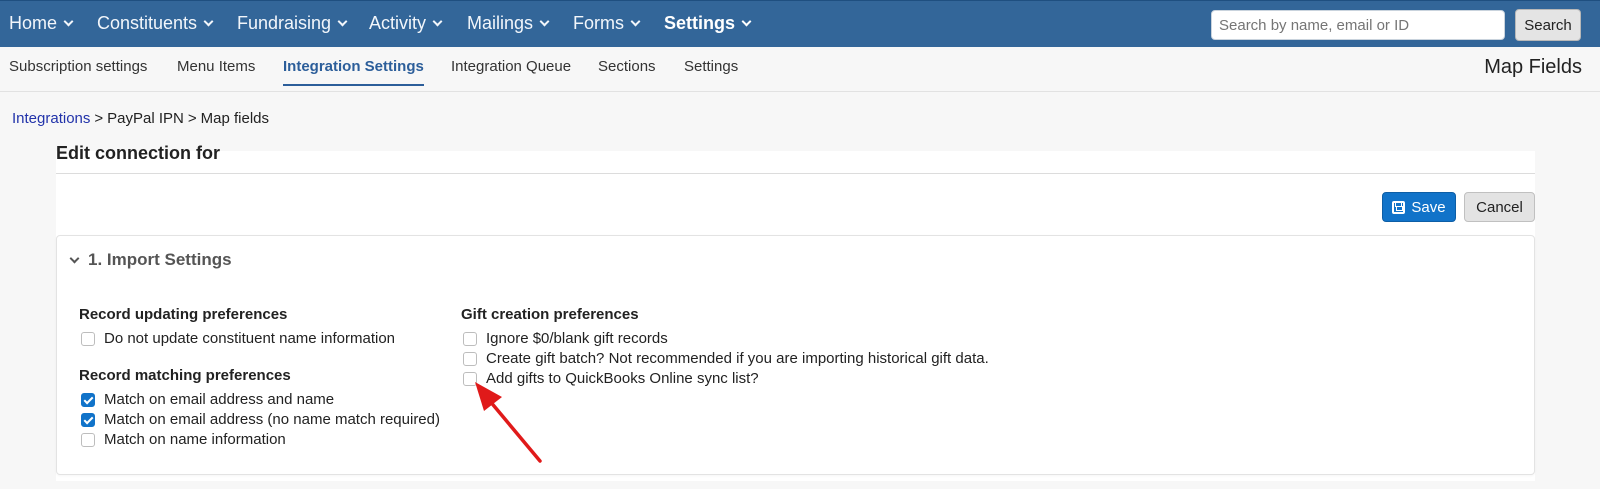  I want to click on tab-integration-queue: Integration Queue, so click(511, 66).